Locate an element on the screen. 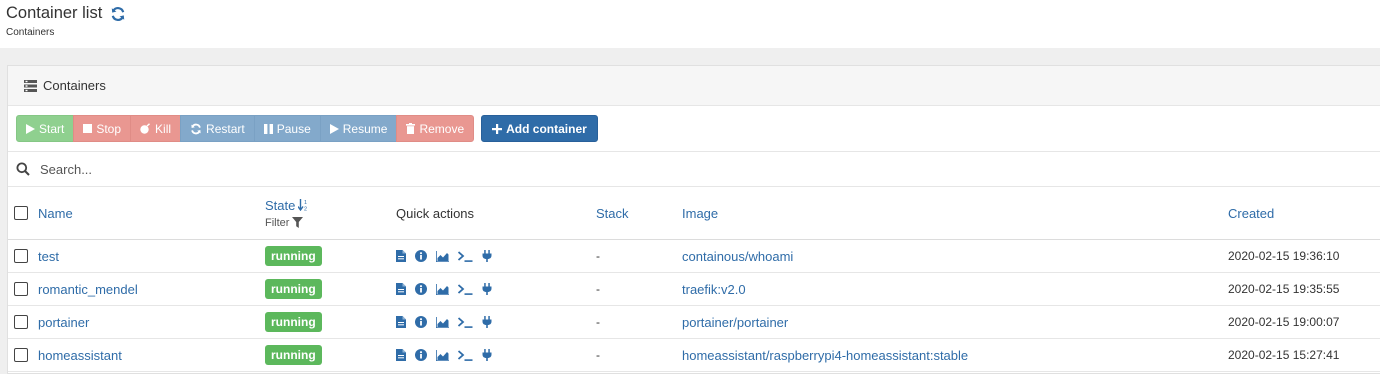  sort-ascending-icon: 1 2 is located at coordinates (303, 205).